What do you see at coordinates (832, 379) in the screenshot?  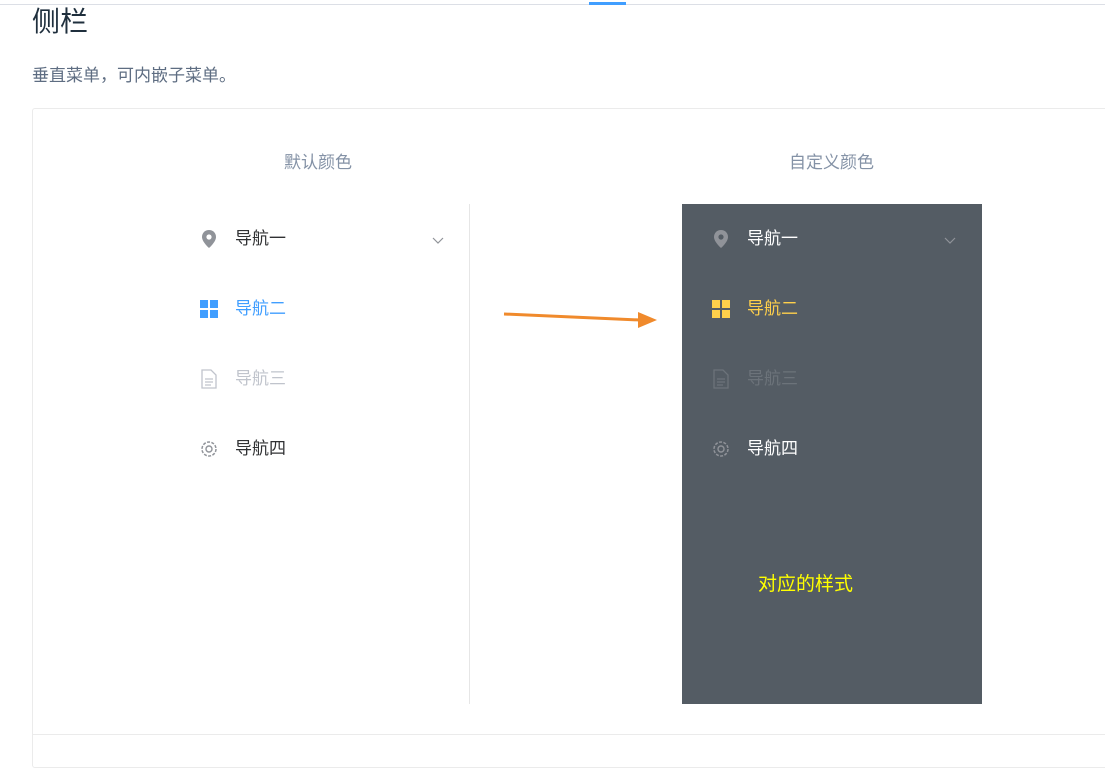 I see `custom-menu-item-nav3: 导航三` at bounding box center [832, 379].